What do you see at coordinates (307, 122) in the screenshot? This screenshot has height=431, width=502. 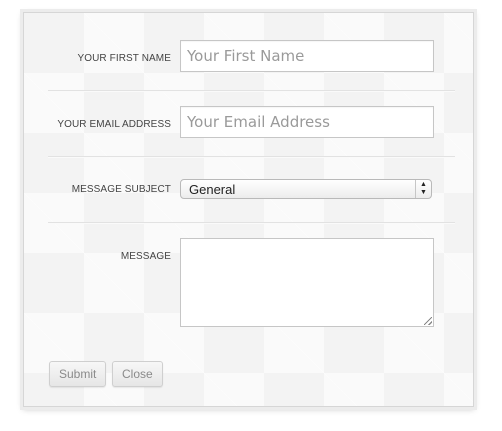 I see `email-input` at bounding box center [307, 122].